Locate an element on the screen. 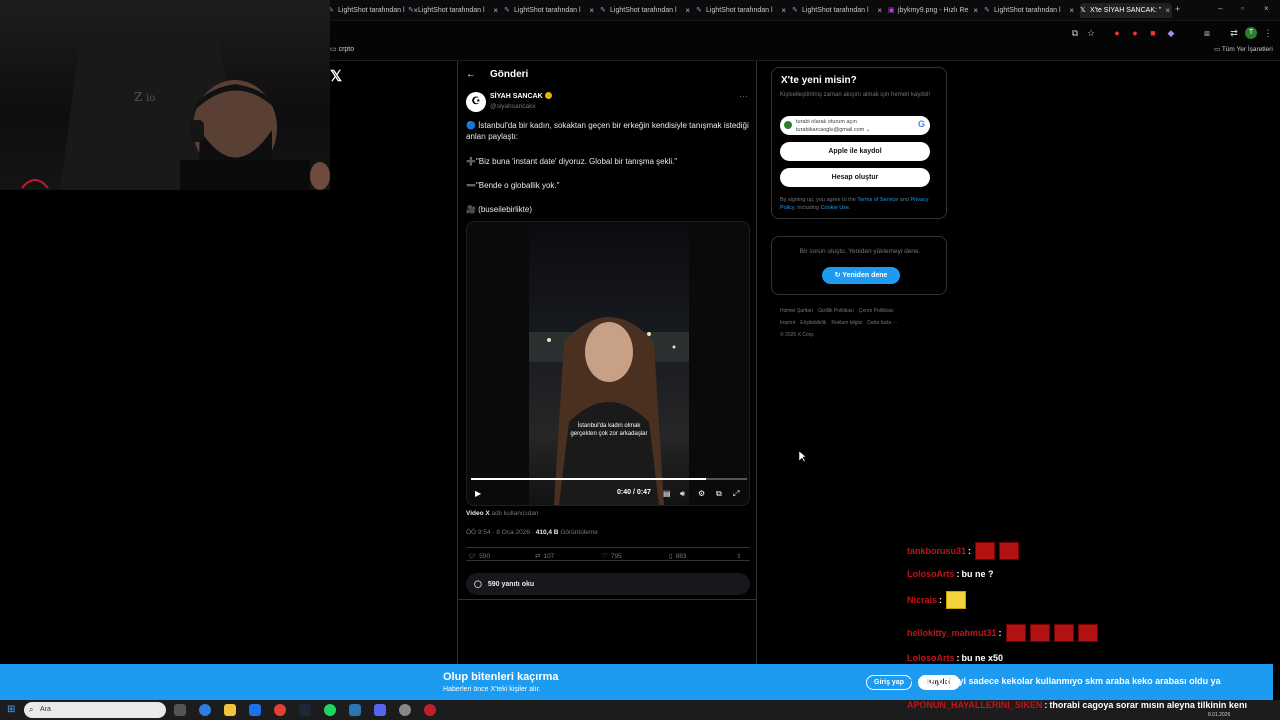 The height and width of the screenshot is (720, 1280). tab-search-icon: ⇄ is located at coordinates (1234, 33).